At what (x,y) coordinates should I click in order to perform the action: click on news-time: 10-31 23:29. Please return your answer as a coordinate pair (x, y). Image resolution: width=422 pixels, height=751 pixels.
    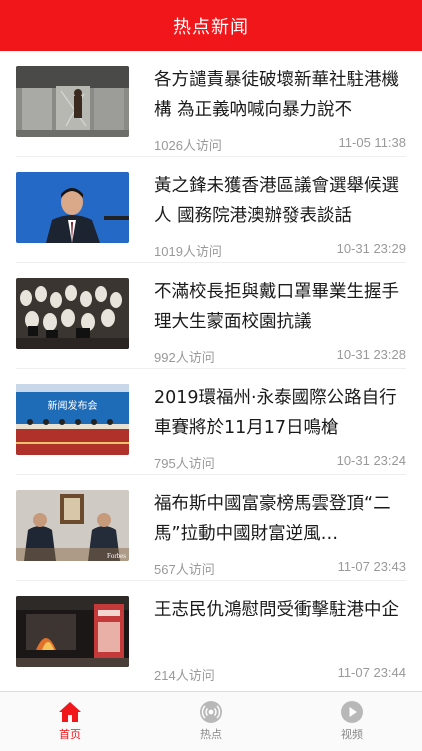
    Looking at the image, I should click on (371, 248).